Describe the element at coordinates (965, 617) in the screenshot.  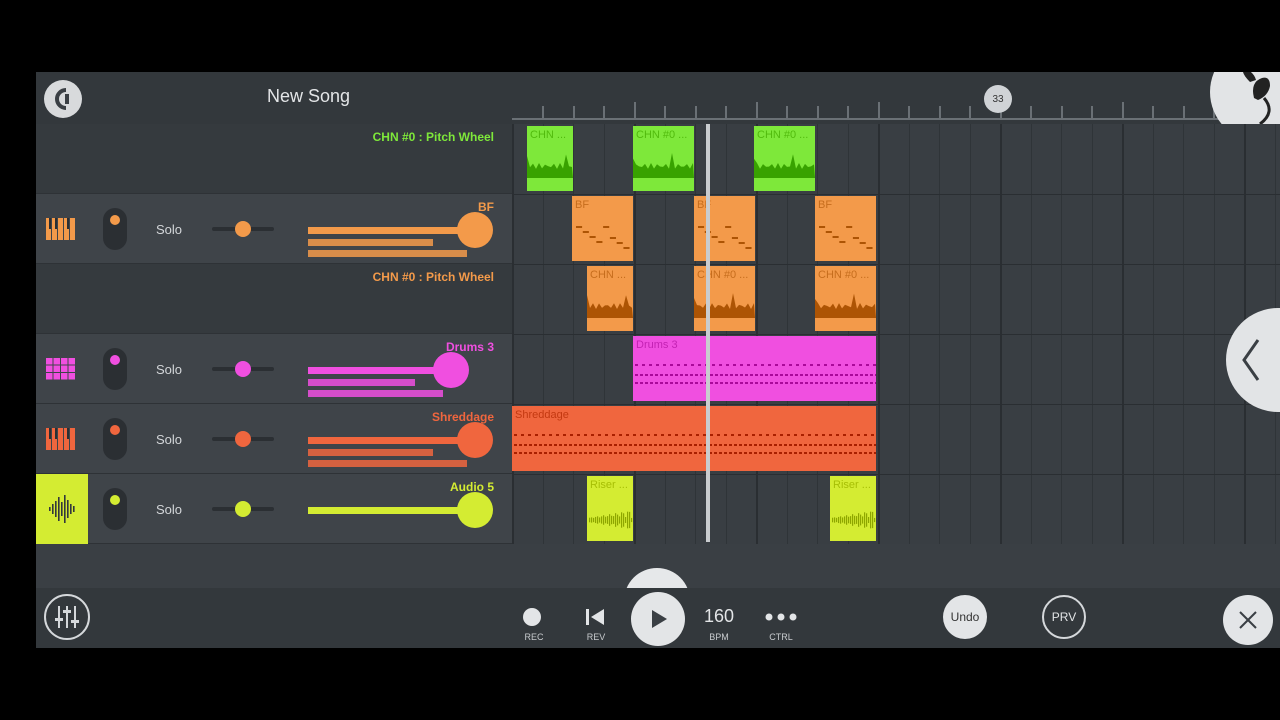
I see `undo-button: Undo` at that location.